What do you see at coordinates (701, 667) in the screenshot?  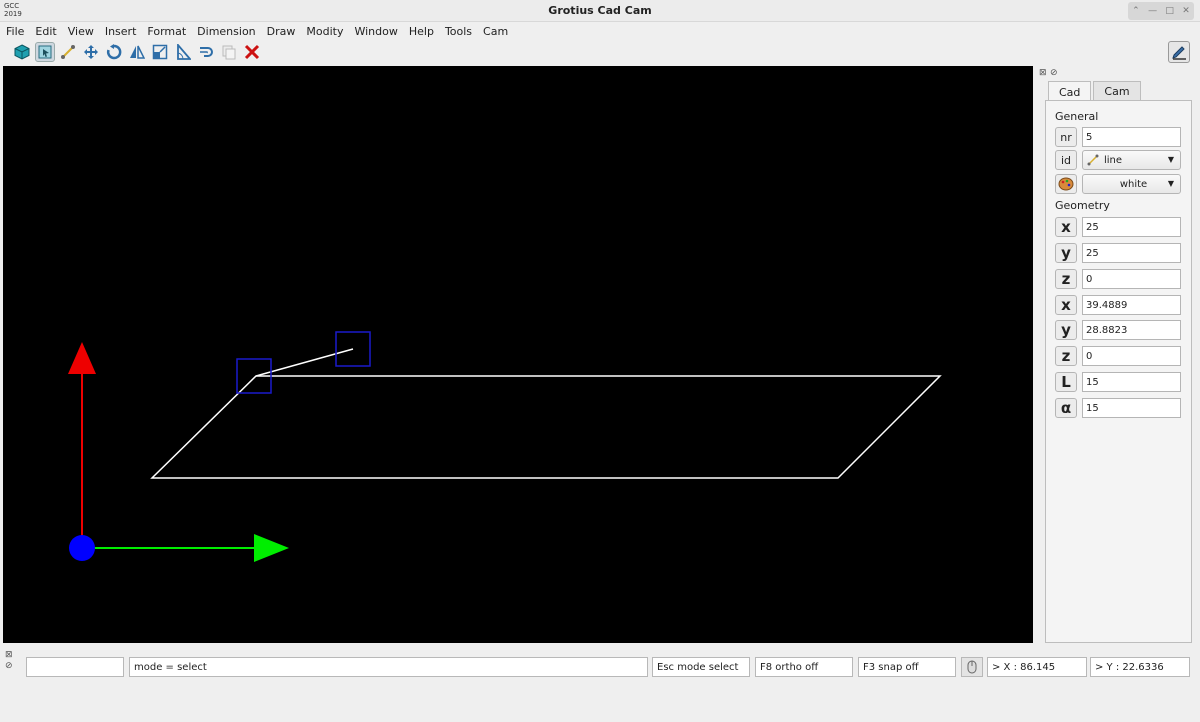 I see `esc-mode-button: Esc mode select` at bounding box center [701, 667].